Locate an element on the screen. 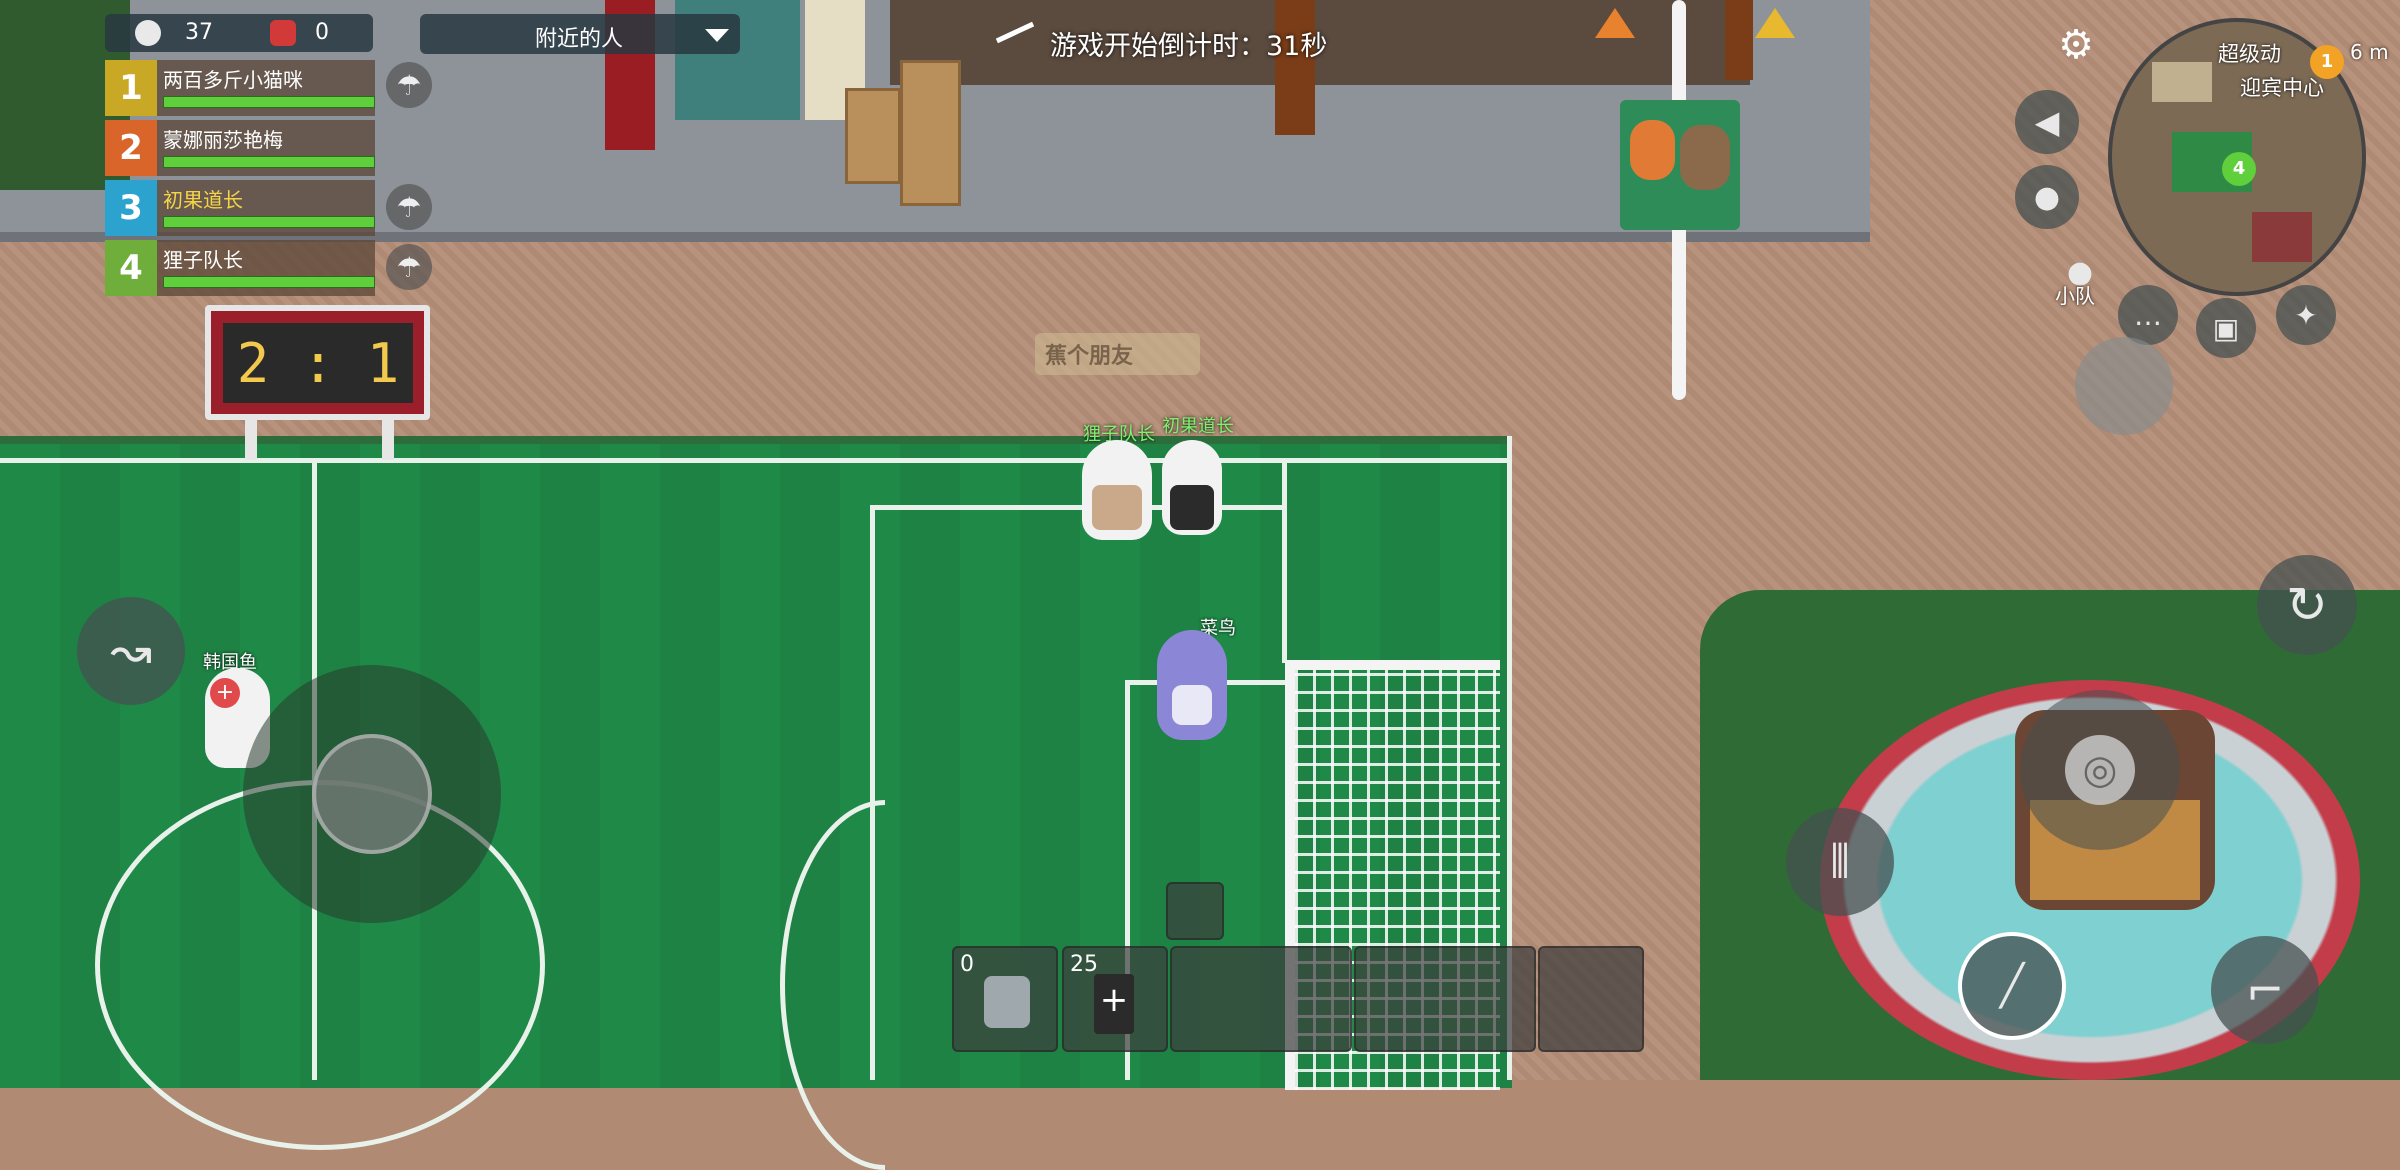  reload-button: ↻ is located at coordinates (2307, 605).